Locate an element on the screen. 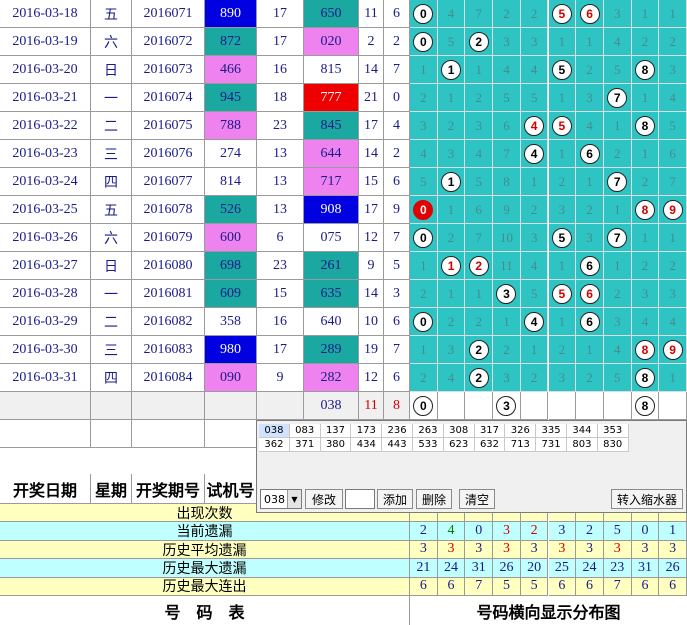 The image size is (687, 625). number-list-item: 803 is located at coordinates (582, 445).